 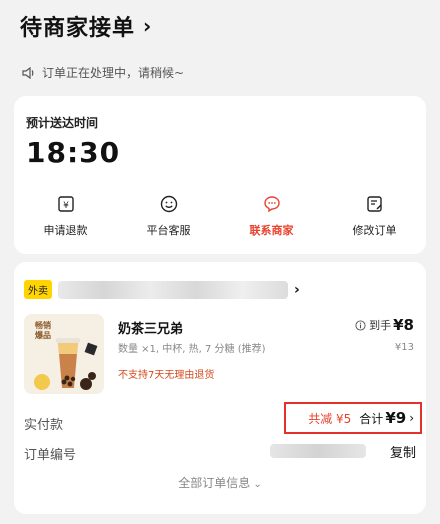 I want to click on product-spec: 数量 ×1, 中杯, 热, 7 分糖 (推荐), so click(x=192, y=349).